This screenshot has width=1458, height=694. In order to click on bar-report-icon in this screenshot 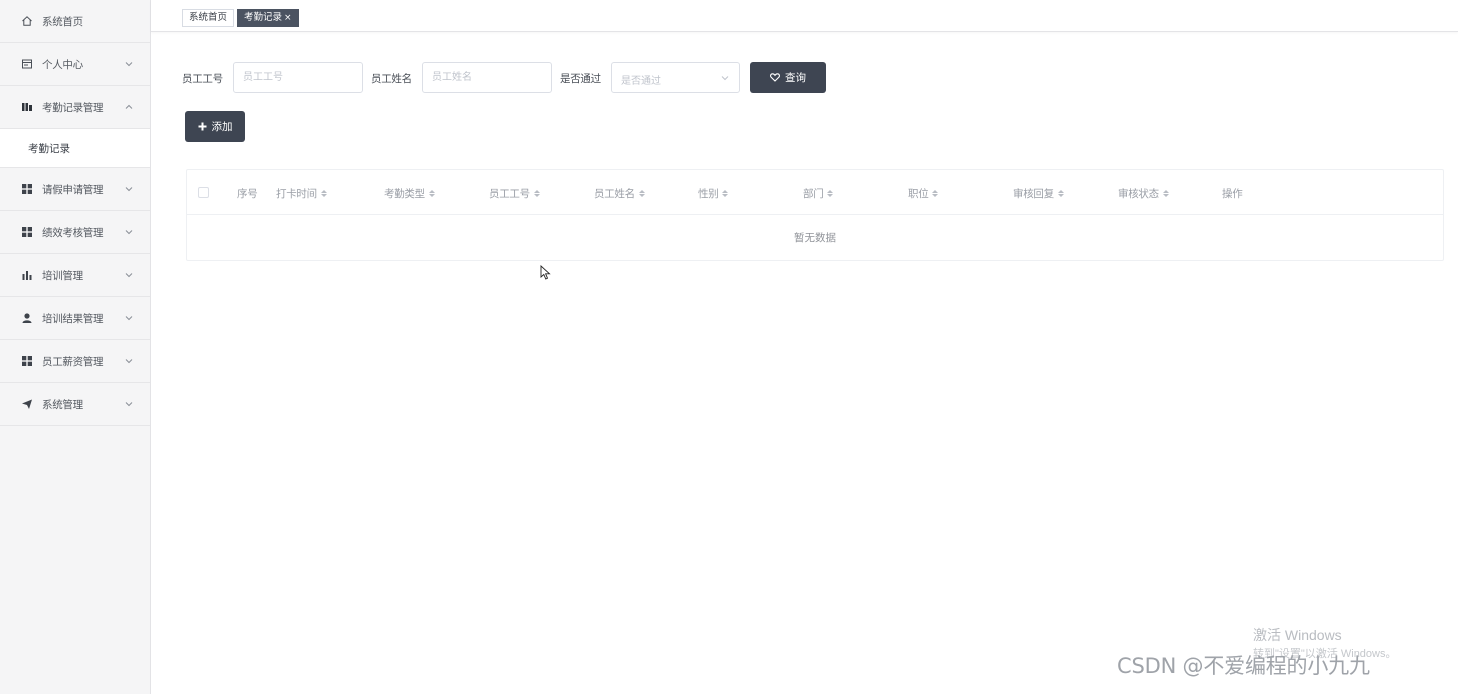, I will do `click(27, 107)`.